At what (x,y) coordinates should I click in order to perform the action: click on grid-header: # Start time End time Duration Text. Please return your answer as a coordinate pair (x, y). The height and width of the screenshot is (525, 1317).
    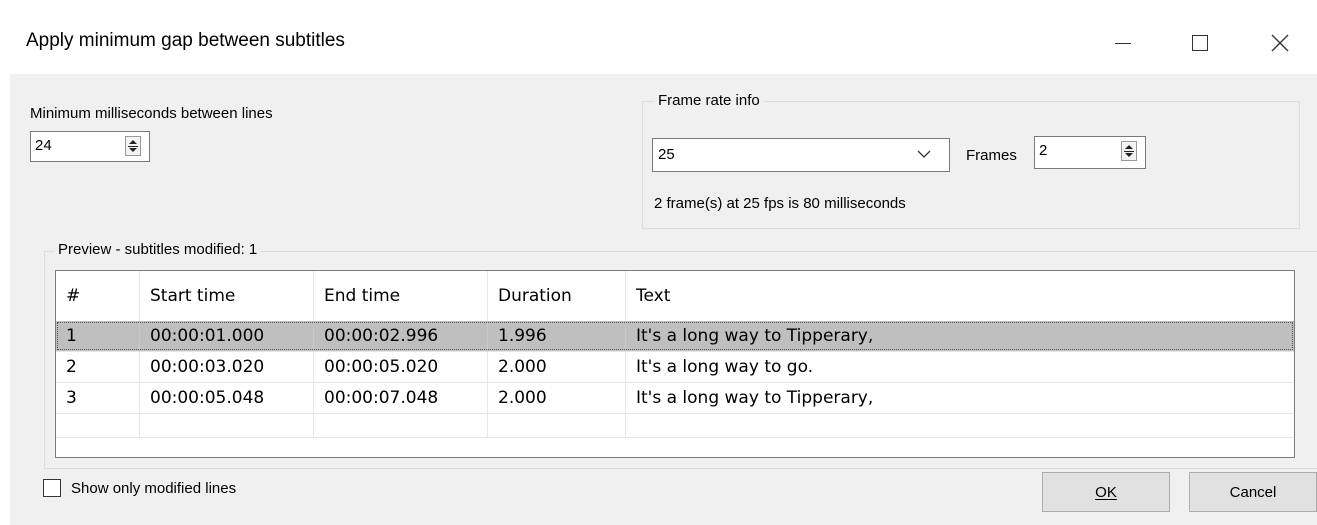
    Looking at the image, I should click on (675, 296).